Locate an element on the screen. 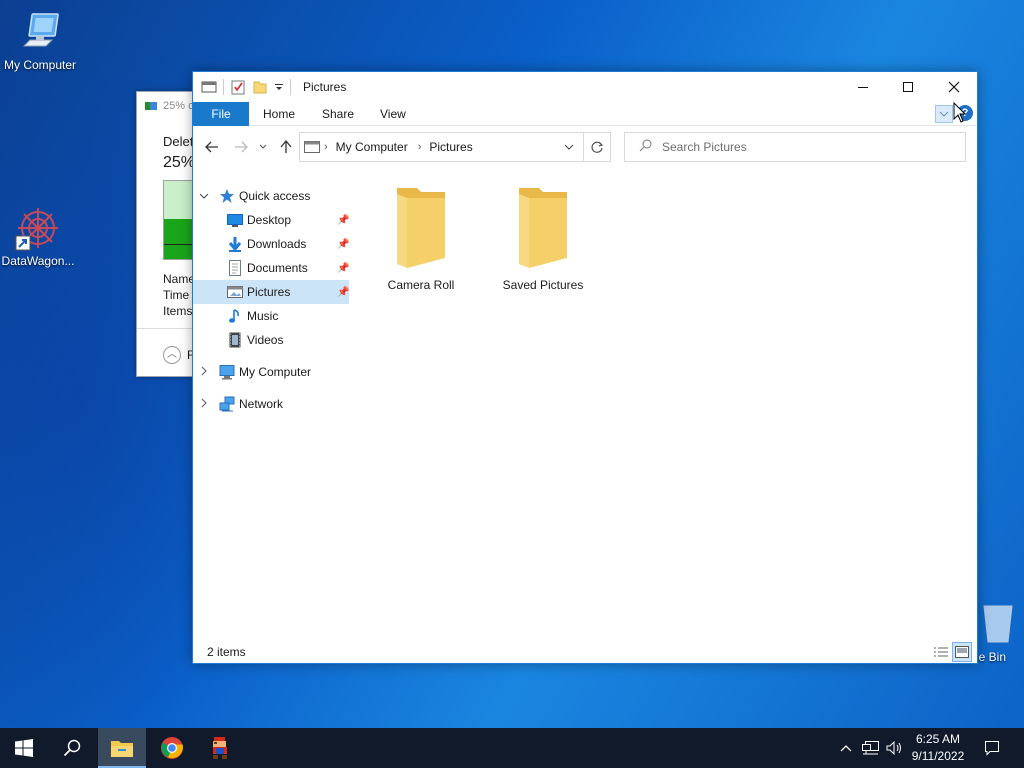 This screenshot has height=768, width=1024. search-input: Search Pictures is located at coordinates (704, 147).